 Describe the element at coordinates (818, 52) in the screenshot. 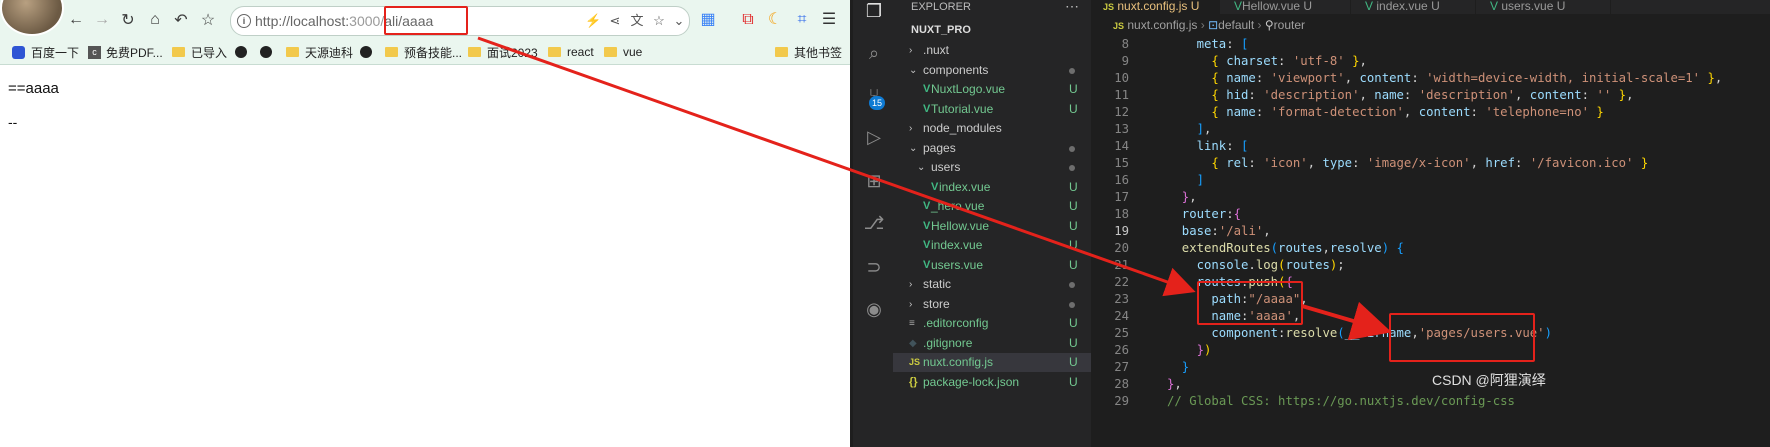

I see `bookmark-label: 其他书签` at that location.